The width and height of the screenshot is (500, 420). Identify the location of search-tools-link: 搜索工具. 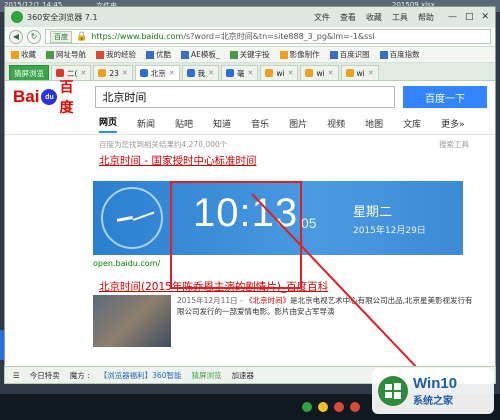
(454, 144).